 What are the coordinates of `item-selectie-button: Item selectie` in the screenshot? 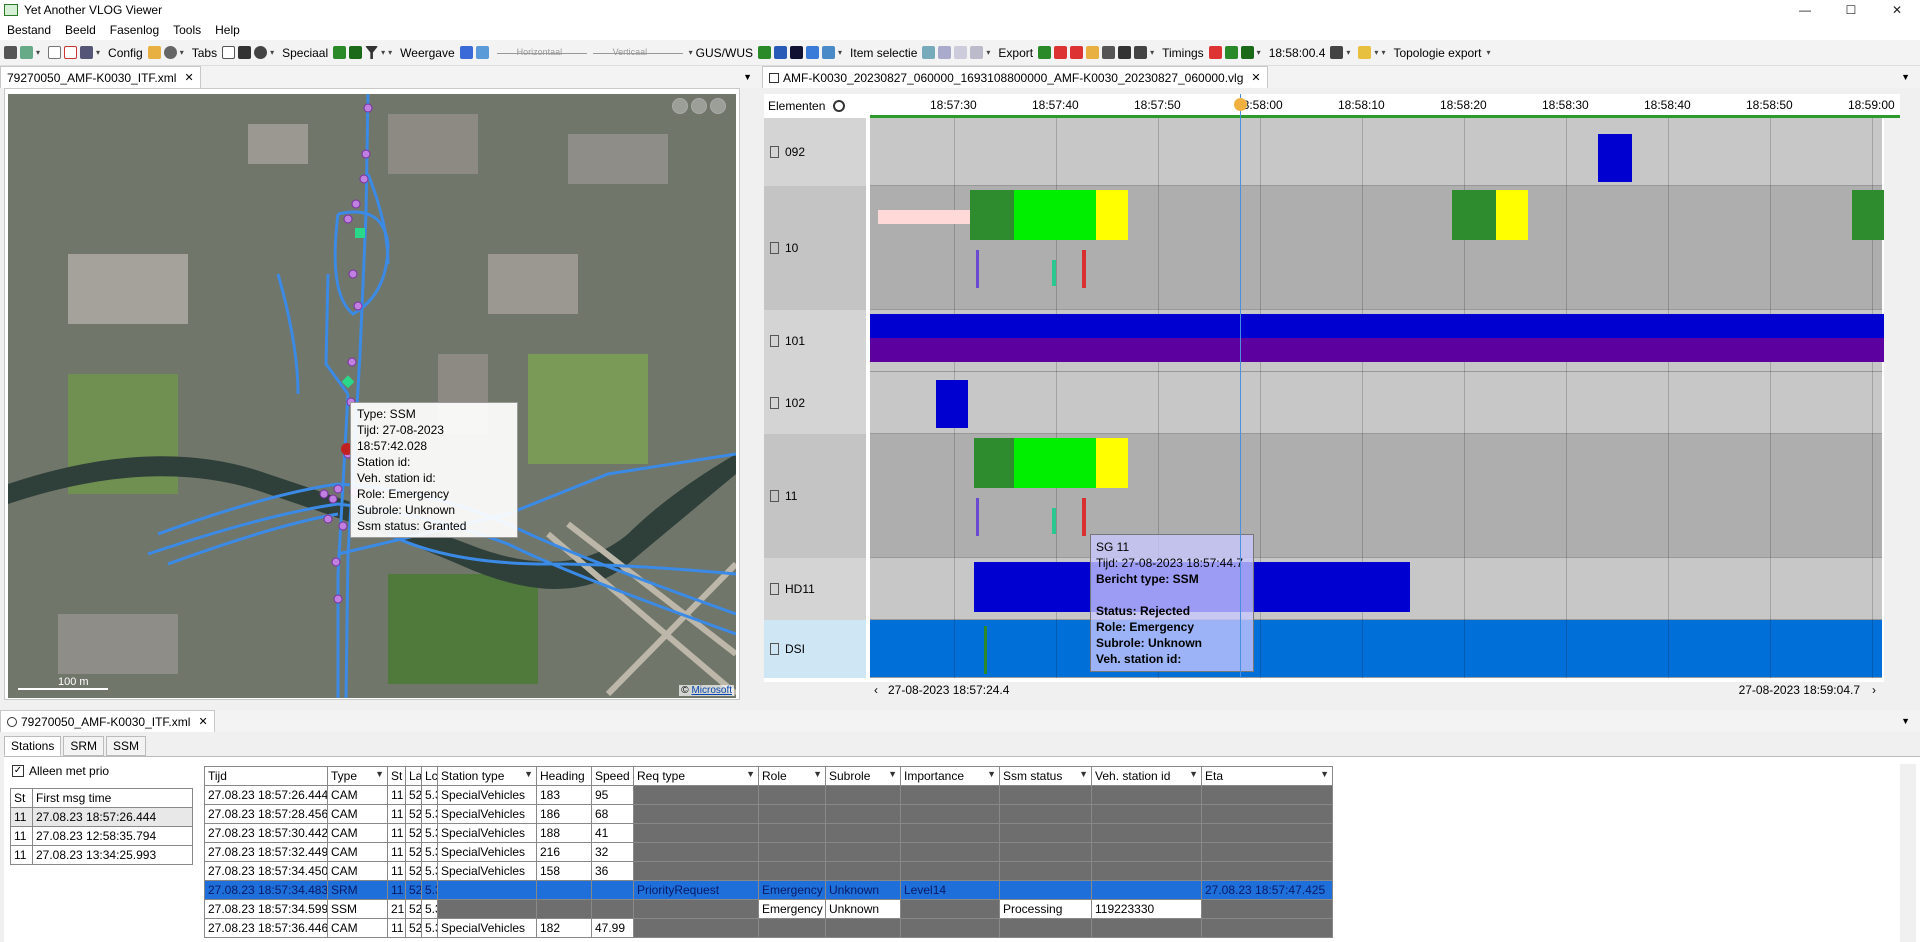 It's located at (883, 53).